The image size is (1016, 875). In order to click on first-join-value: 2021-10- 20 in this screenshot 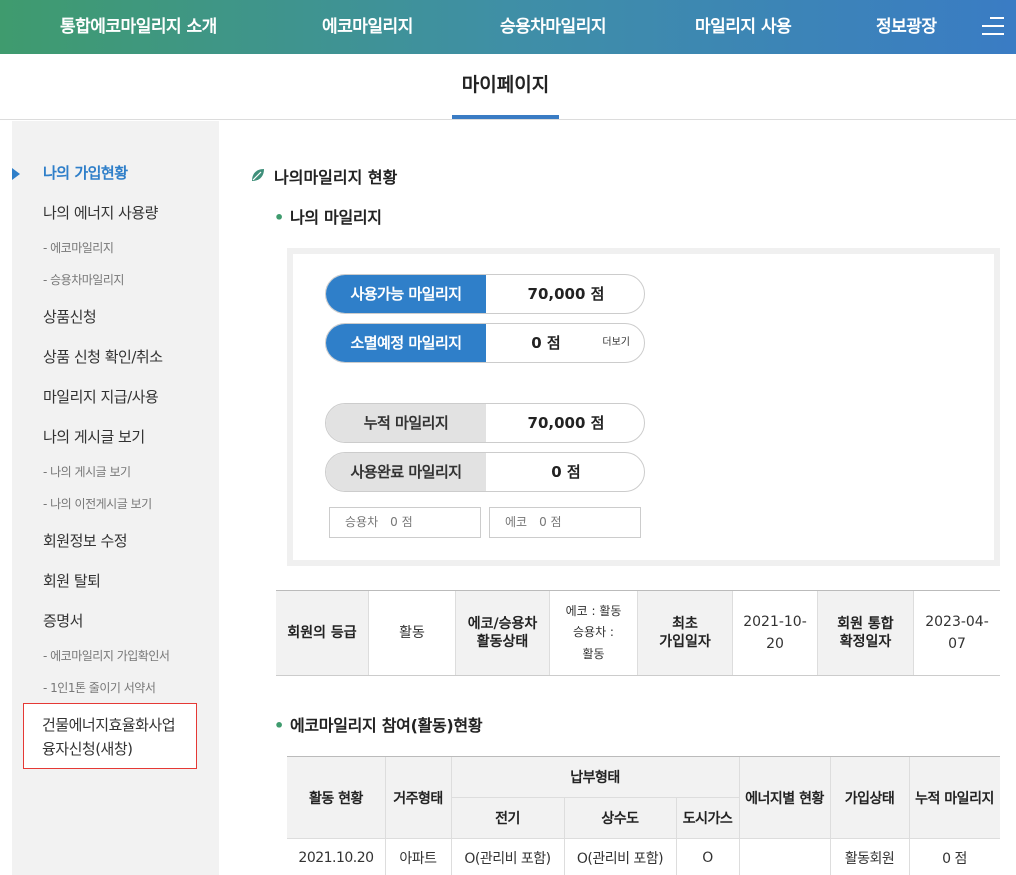, I will do `click(775, 633)`.